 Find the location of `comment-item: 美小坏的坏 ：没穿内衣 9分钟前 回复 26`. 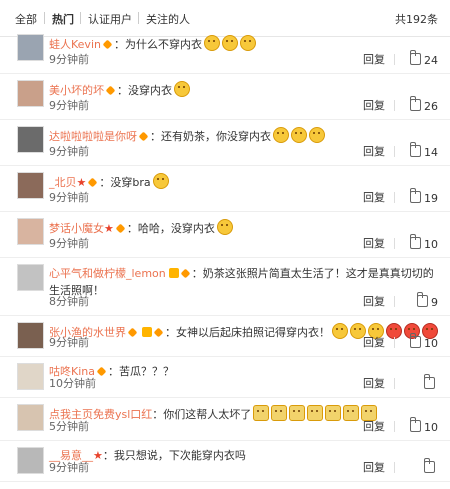

comment-item: 美小坏的坏 ：没穿内衣 9分钟前 回复 26 is located at coordinates (225, 97).